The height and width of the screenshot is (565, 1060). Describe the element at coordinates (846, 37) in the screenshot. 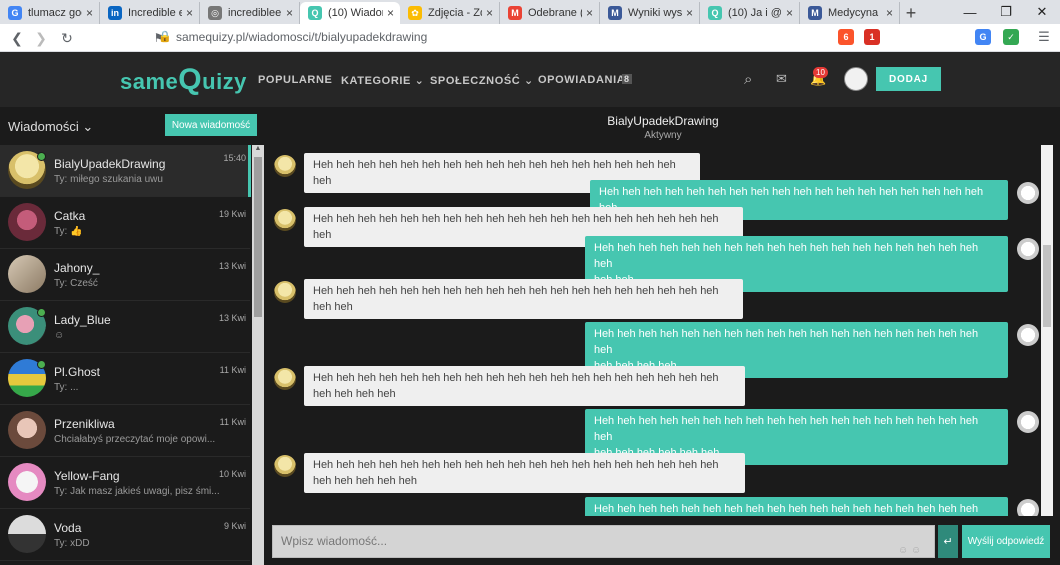

I see `brave-shield-icon: 6` at that location.